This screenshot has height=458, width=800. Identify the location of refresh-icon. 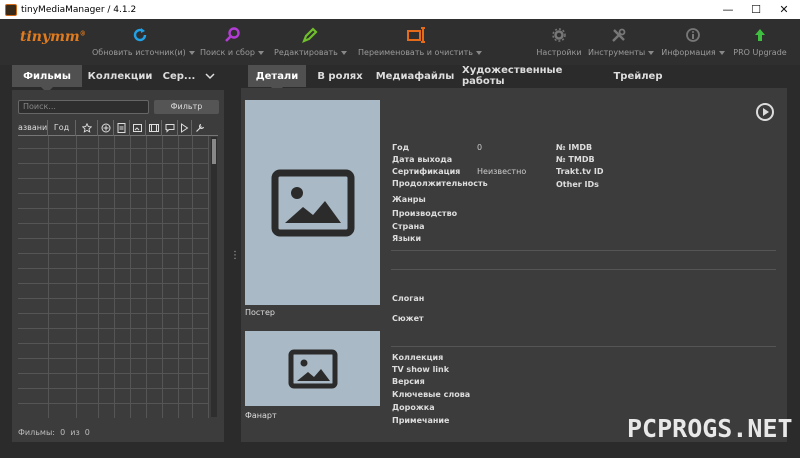
(140, 35).